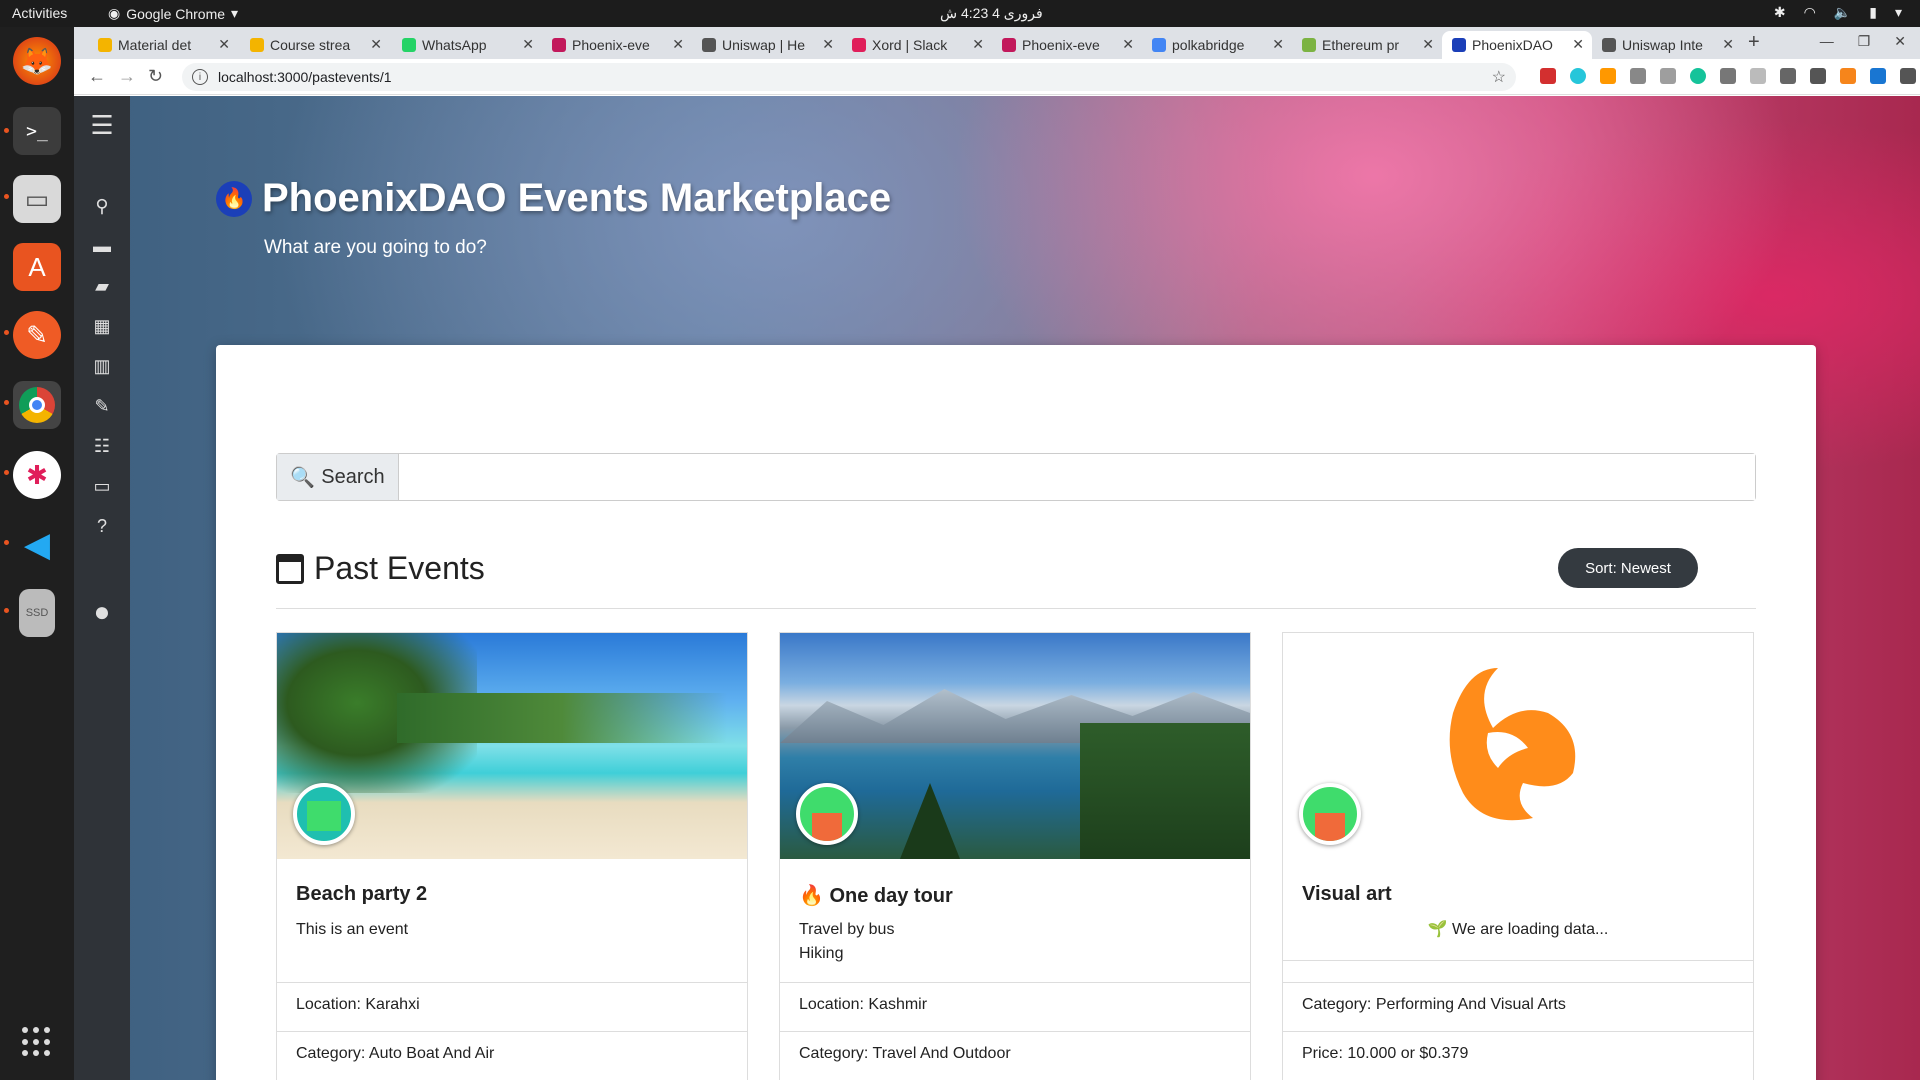 Image resolution: width=1920 pixels, height=1080 pixels. I want to click on software-center-icon: A, so click(37, 267).